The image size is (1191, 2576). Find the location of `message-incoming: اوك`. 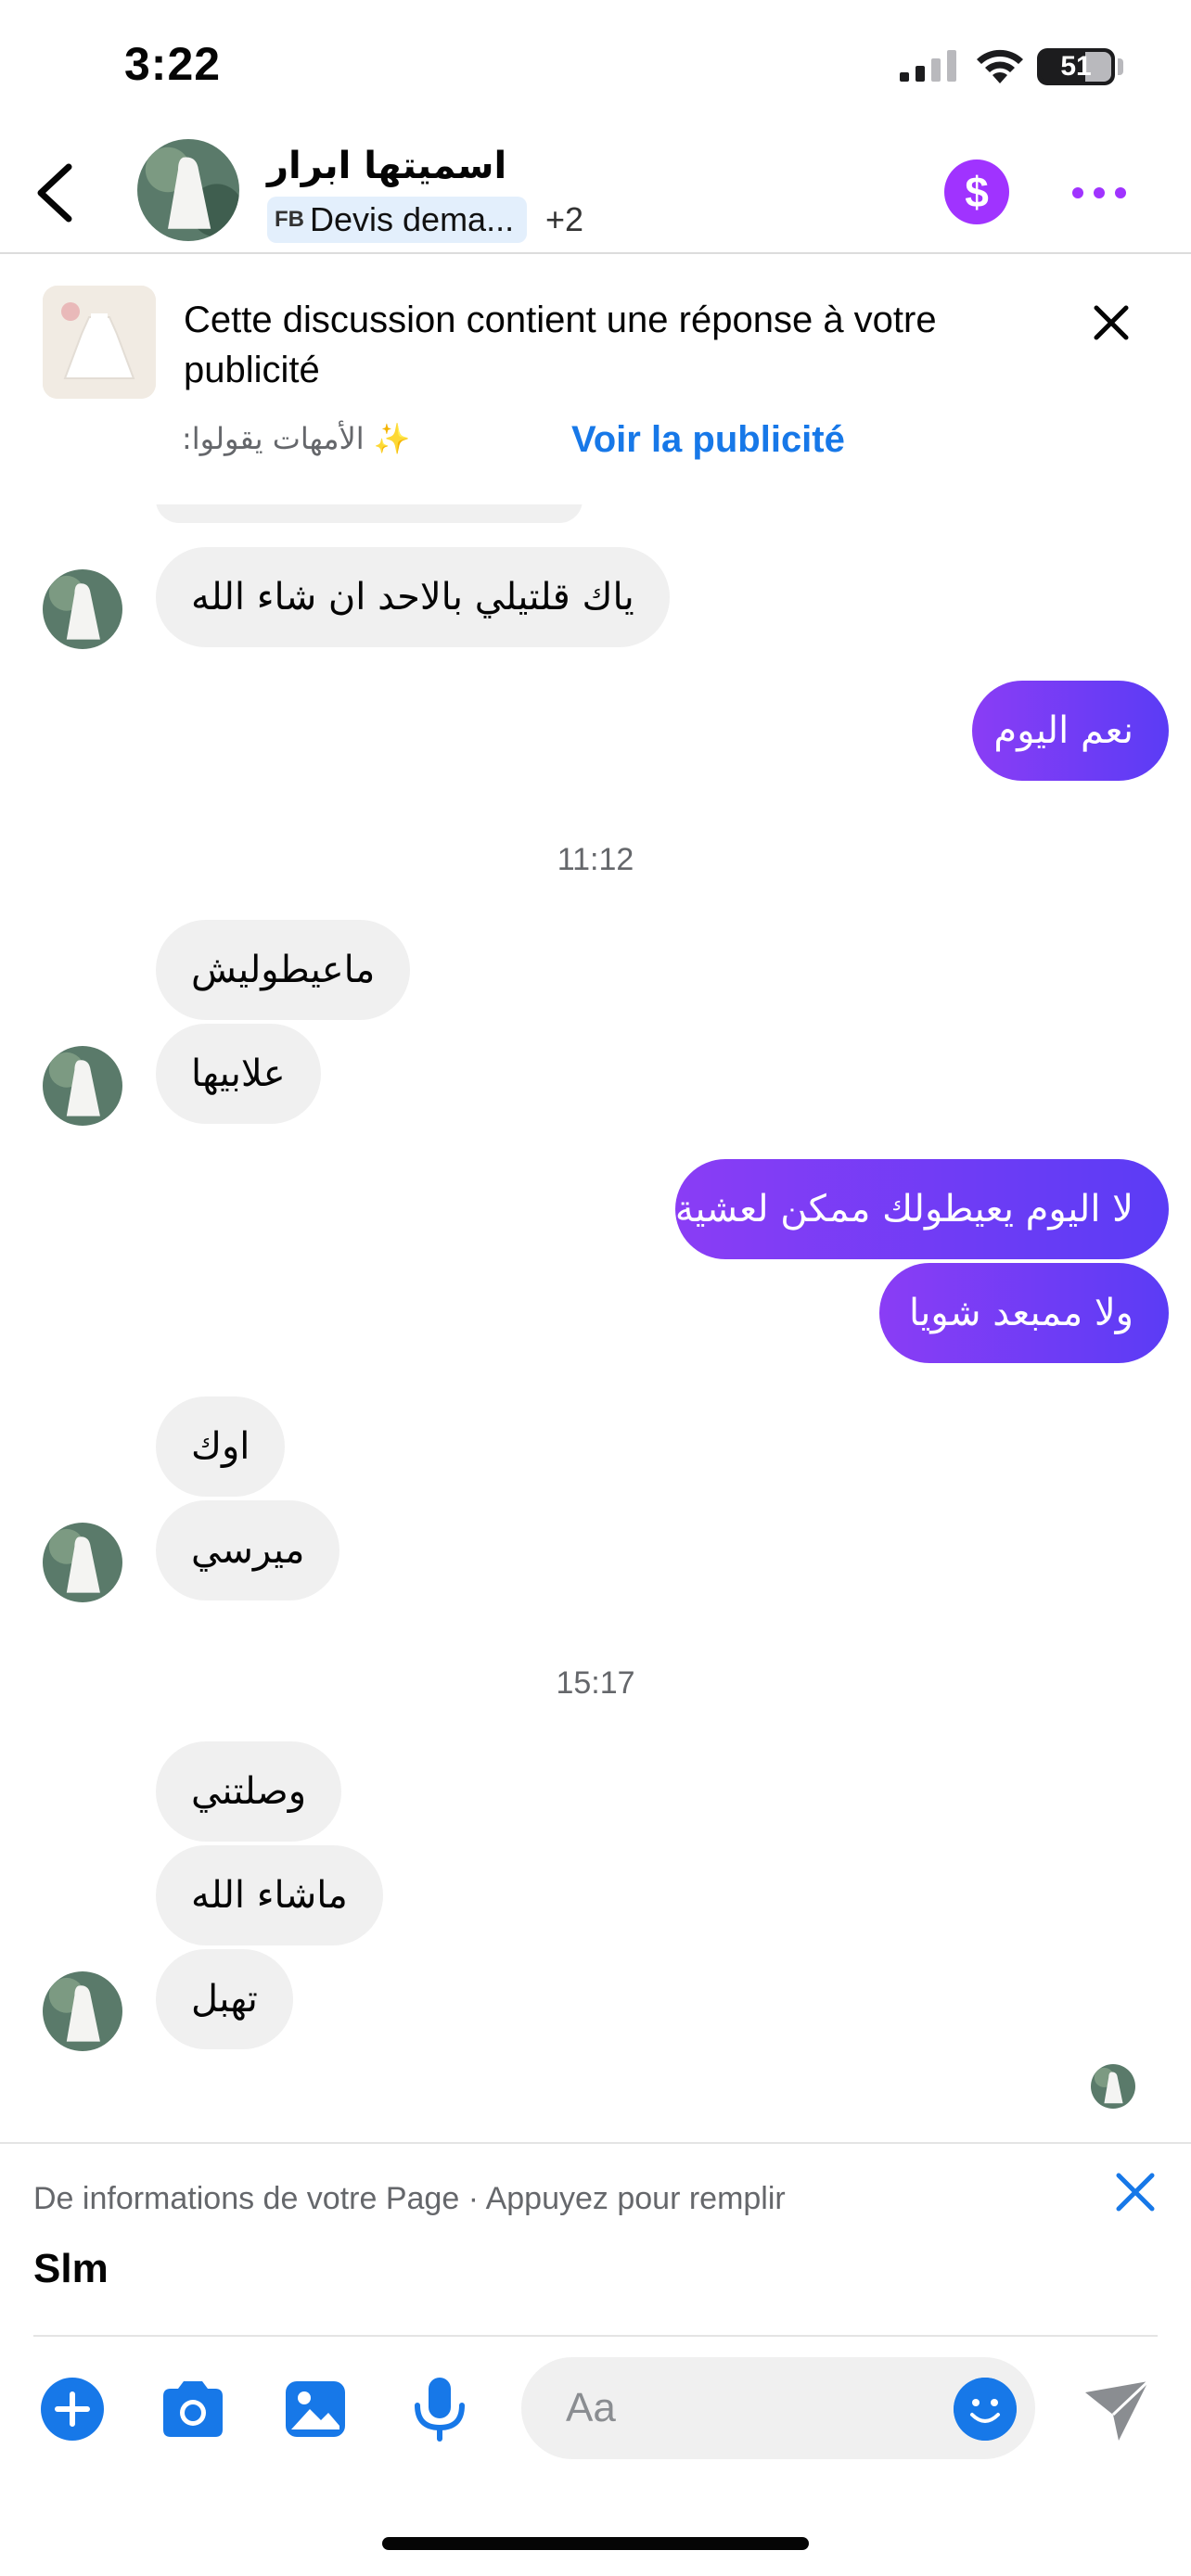

message-incoming: اوك is located at coordinates (221, 1446).